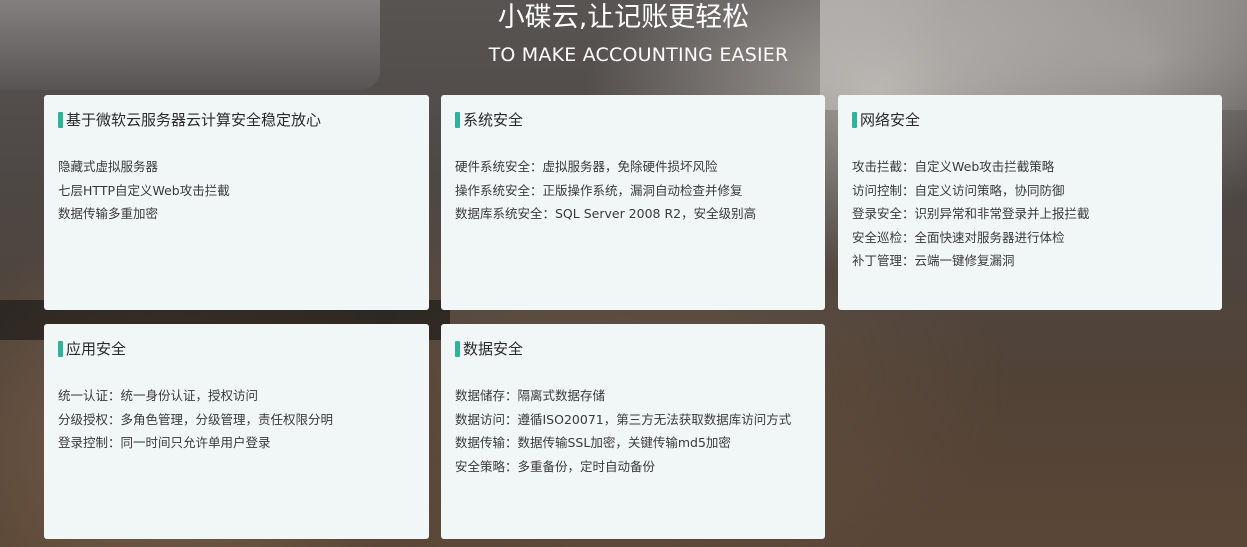  What do you see at coordinates (530, 395) in the screenshot?
I see `list-item: 数据储存：隔离式数据存储` at bounding box center [530, 395].